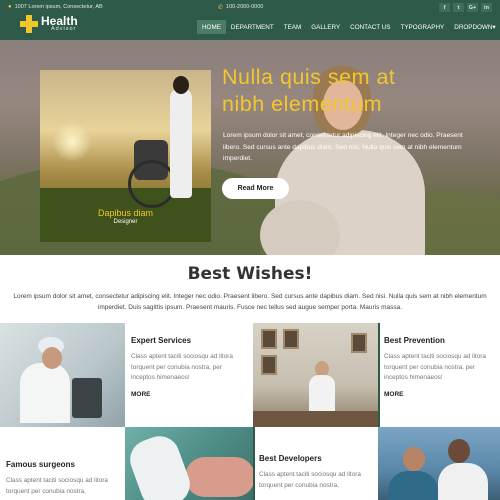 Image resolution: width=500 pixels, height=500 pixels. I want to click on photo-caregiver-head, so click(181, 85).